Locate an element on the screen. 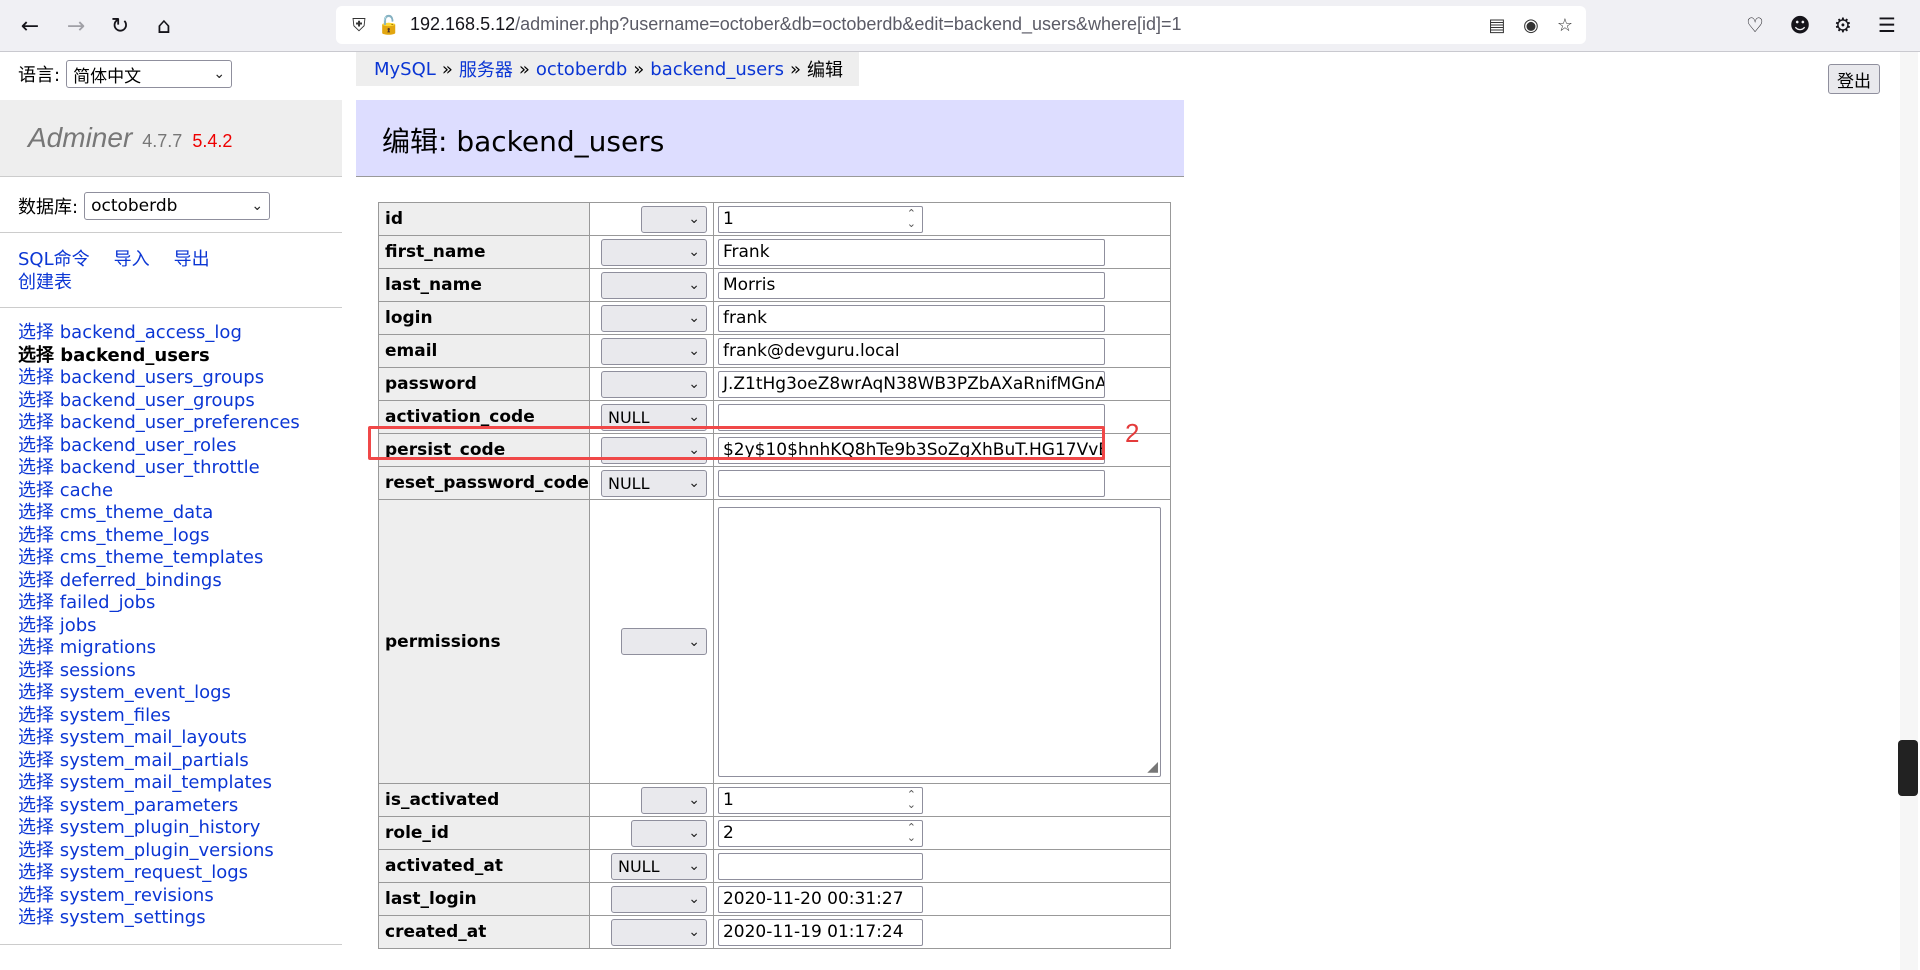 The height and width of the screenshot is (970, 1920). reader-view-icon: ▤ is located at coordinates (1497, 25).